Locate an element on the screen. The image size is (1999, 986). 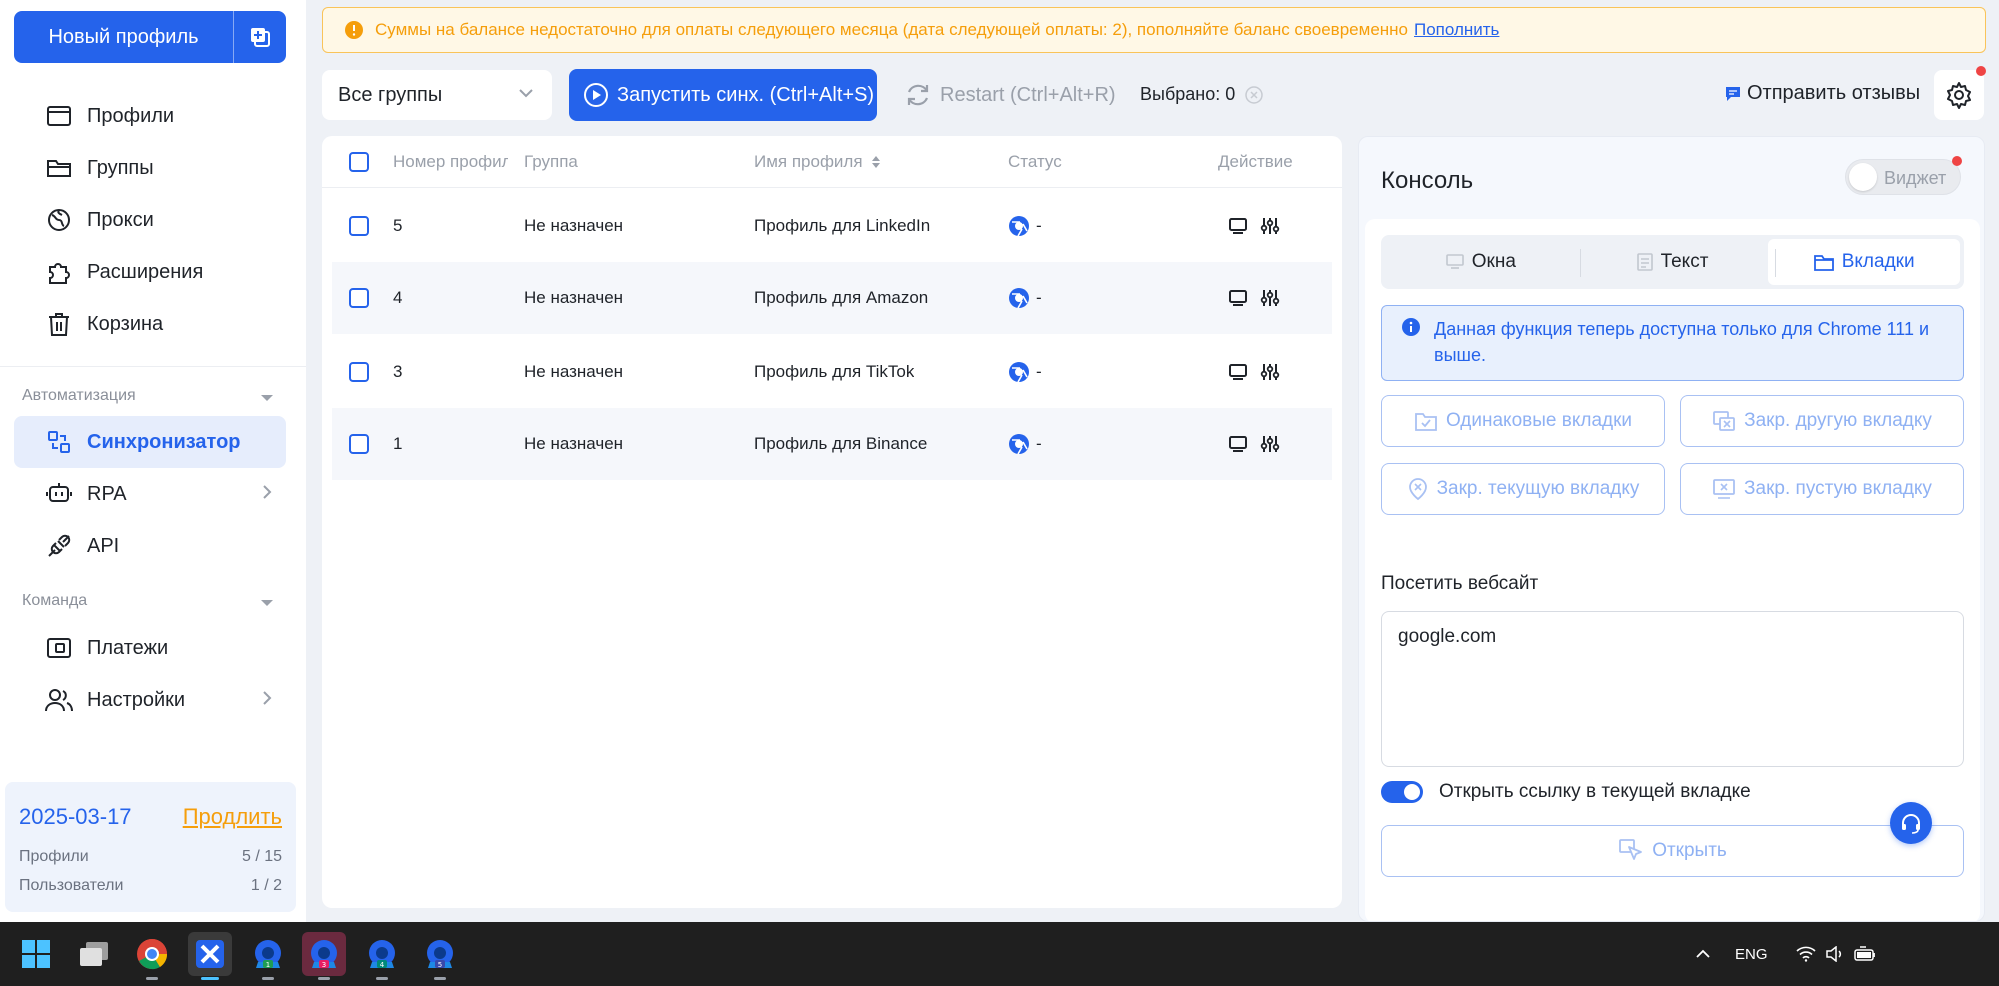
system-tray: ENG is located at coordinates (1785, 954).